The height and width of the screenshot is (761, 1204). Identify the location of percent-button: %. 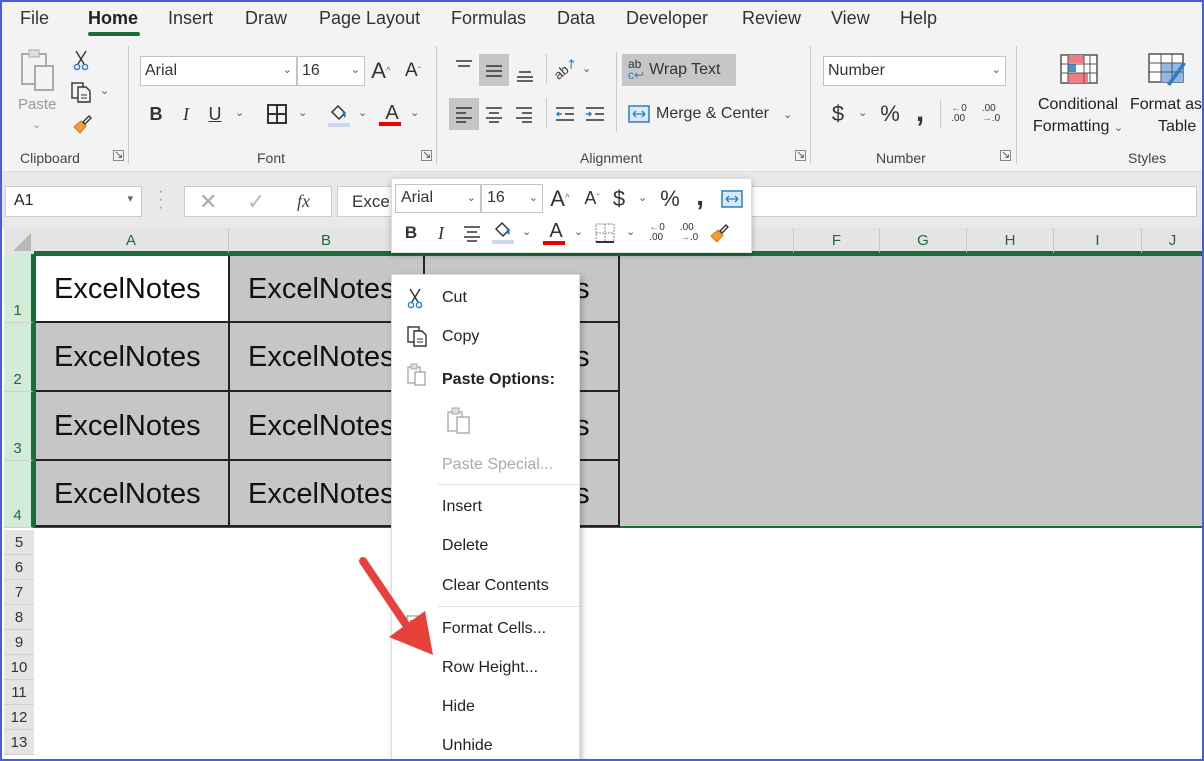
(890, 114).